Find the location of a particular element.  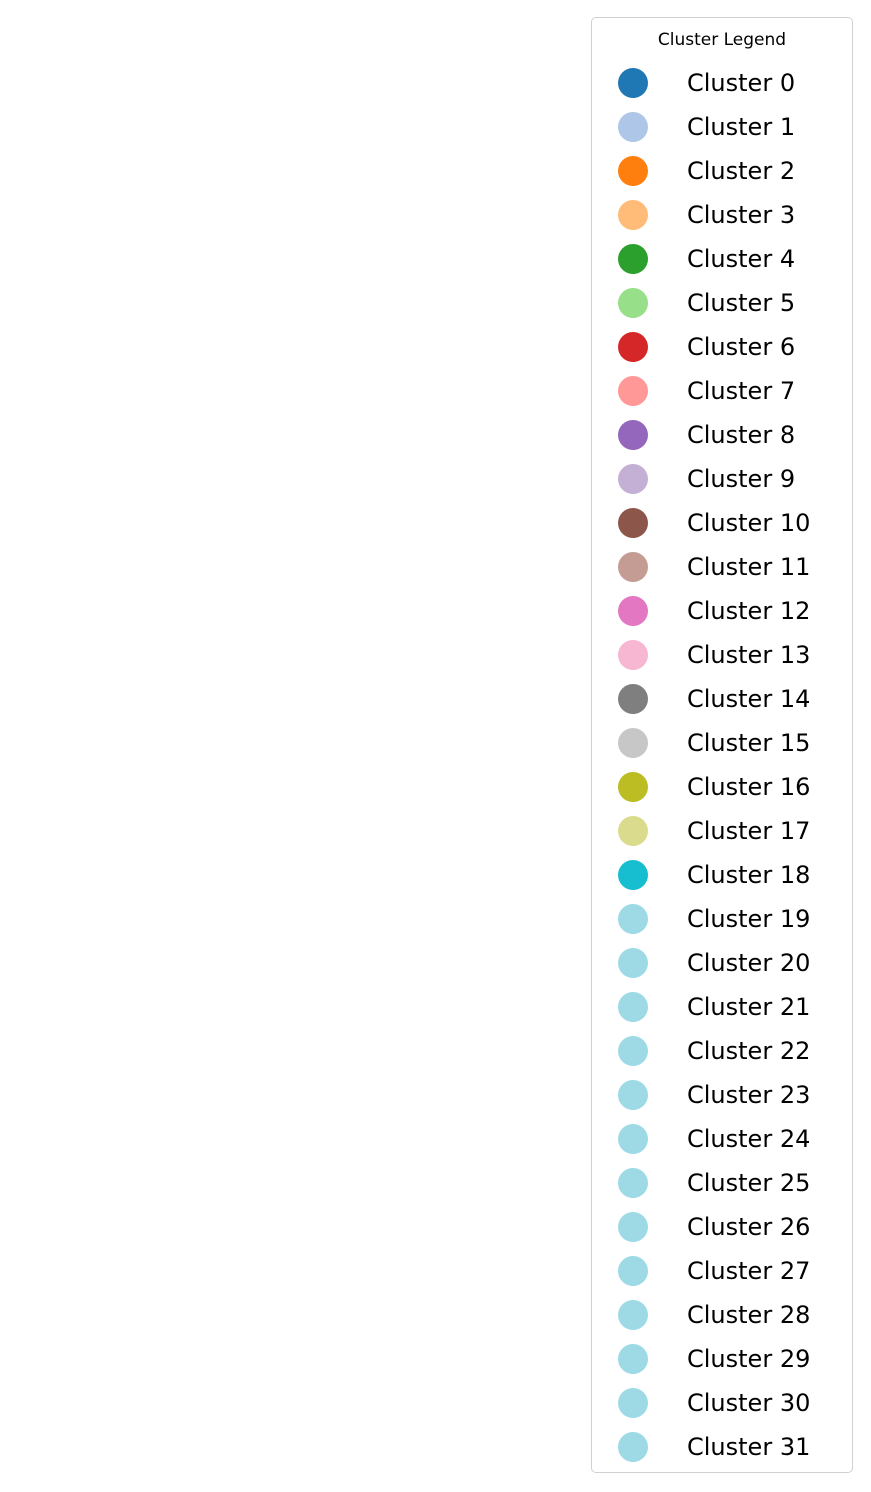

legend-entry: Cluster 24 is located at coordinates (722, 1139).